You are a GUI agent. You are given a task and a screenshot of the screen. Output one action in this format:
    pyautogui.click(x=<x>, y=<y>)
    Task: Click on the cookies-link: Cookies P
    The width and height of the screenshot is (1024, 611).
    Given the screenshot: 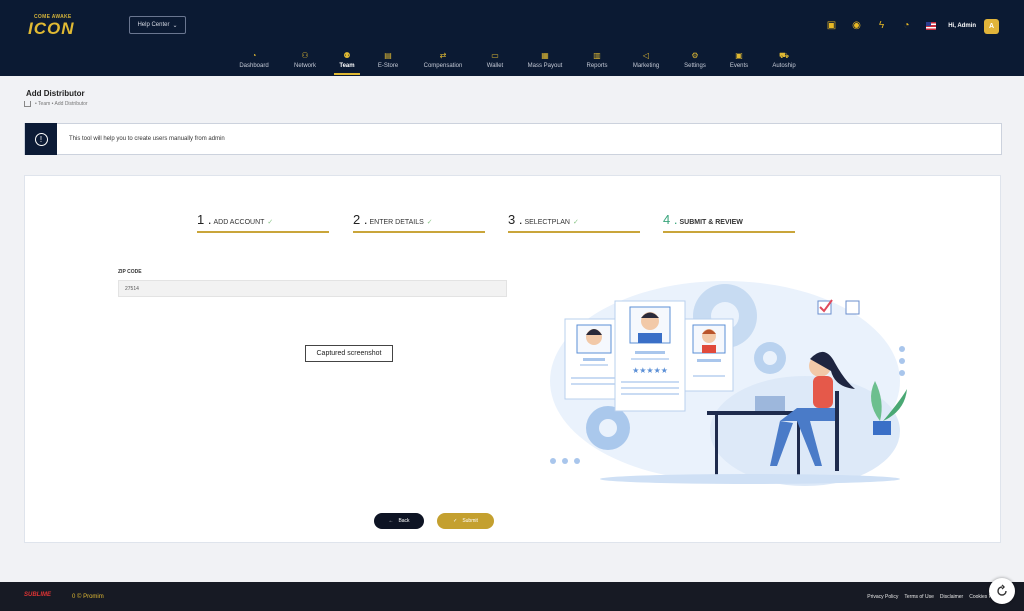 What is the action you would take?
    pyautogui.click(x=980, y=597)
    